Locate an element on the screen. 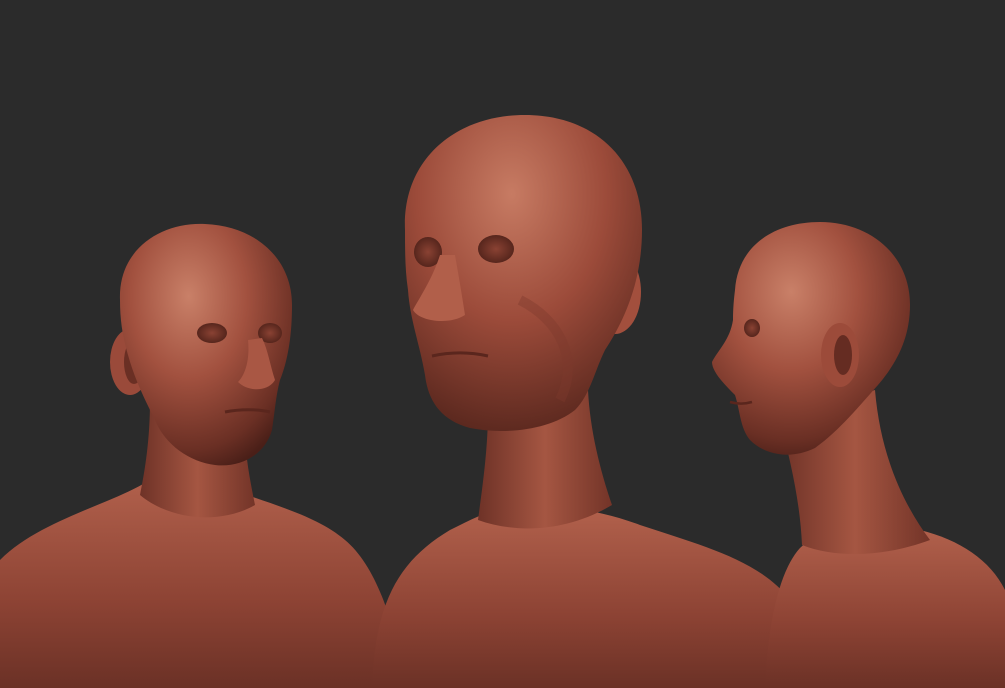 Image resolution: width=1005 pixels, height=688 pixels. eye-right is located at coordinates (752, 328).